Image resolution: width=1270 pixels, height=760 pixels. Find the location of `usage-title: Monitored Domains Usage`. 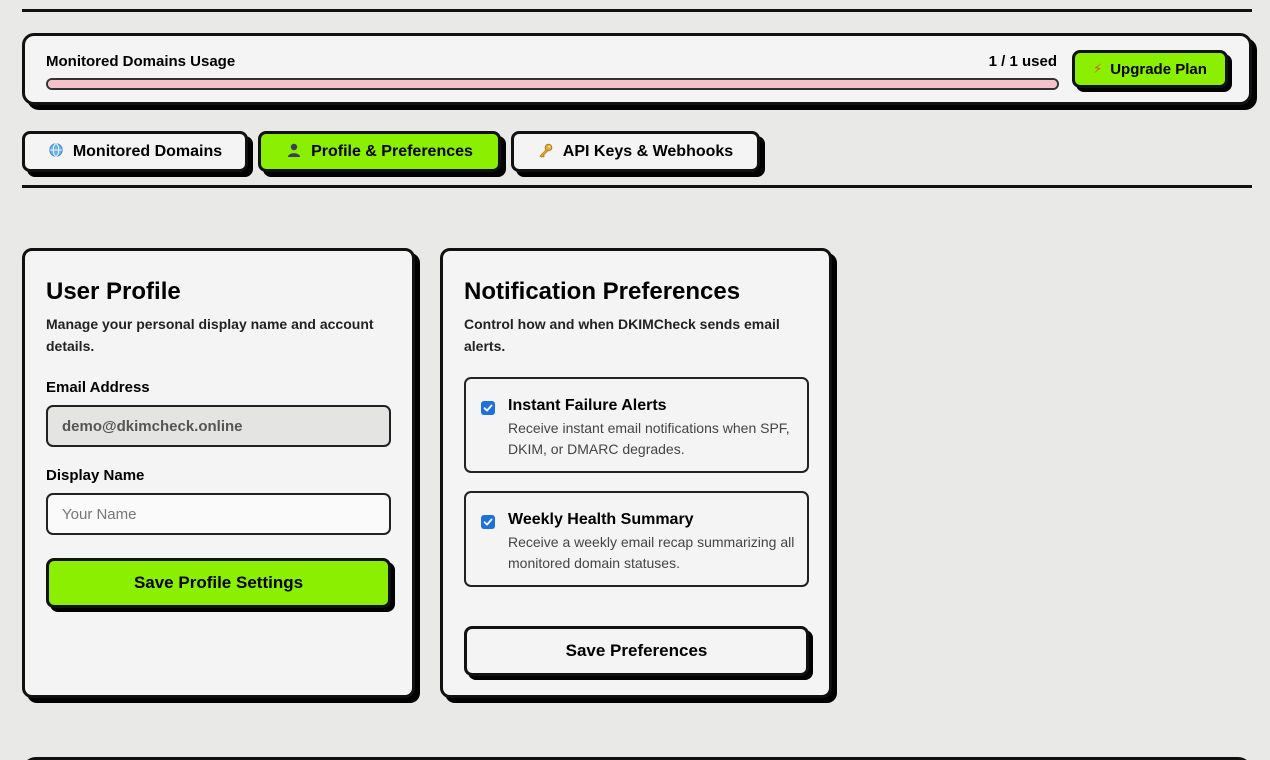

usage-title: Monitored Domains Usage is located at coordinates (141, 61).